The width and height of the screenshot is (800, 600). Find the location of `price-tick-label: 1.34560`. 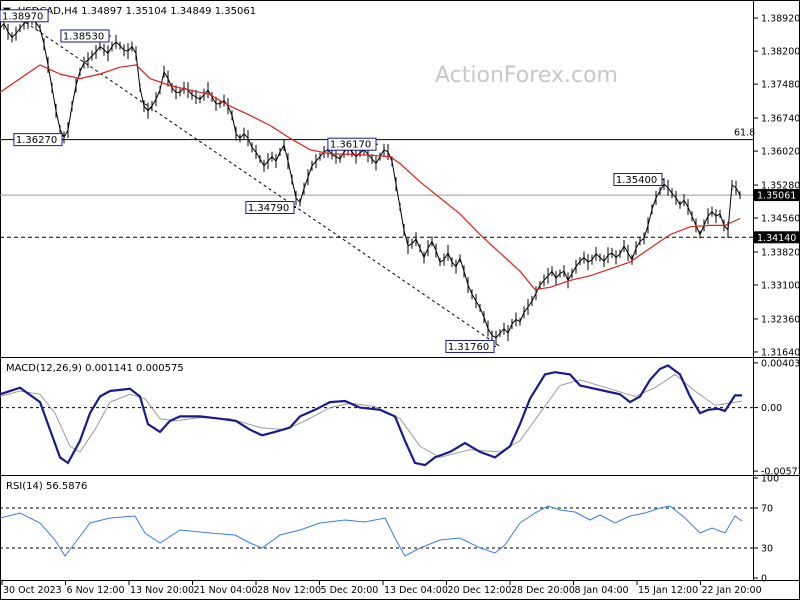

price-tick-label: 1.34560 is located at coordinates (780, 219).